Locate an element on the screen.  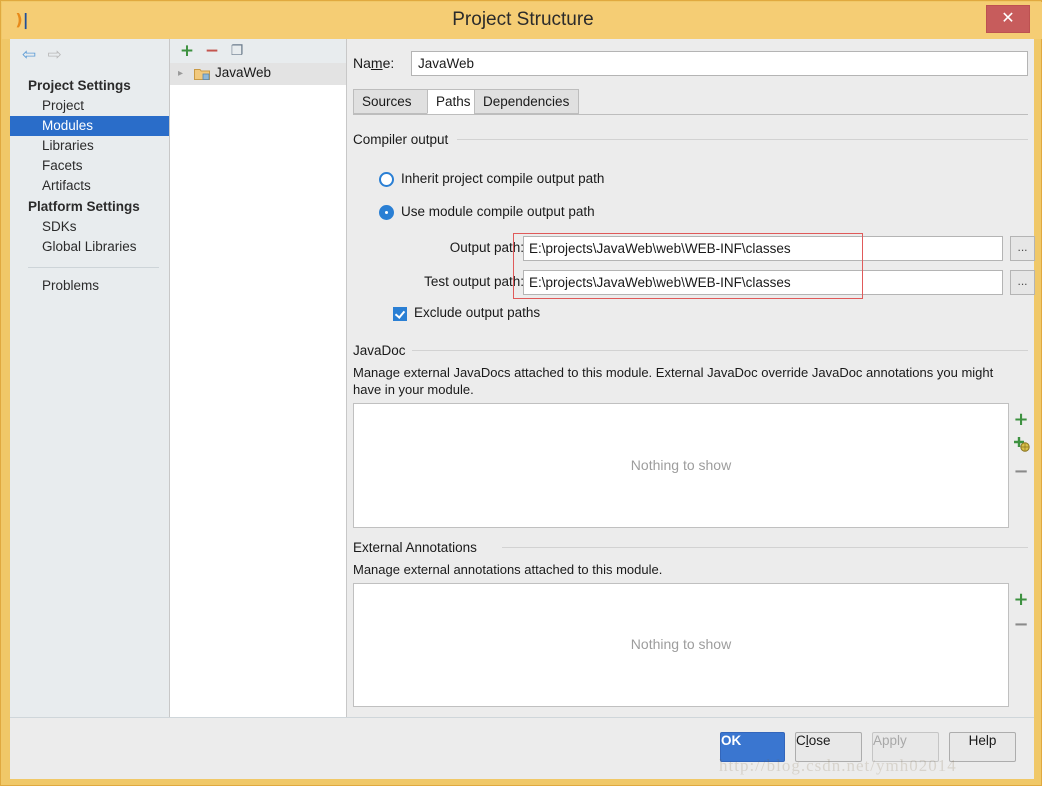
close-icon: ✕ is located at coordinates (1008, 19).